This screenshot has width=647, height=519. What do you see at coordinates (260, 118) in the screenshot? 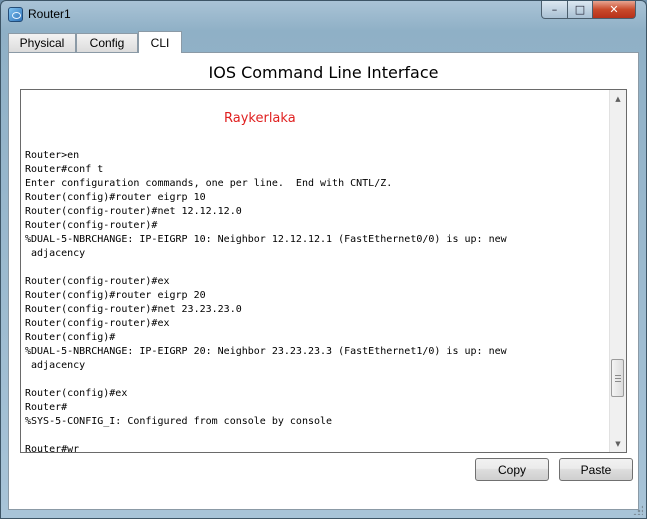
I see `watermark-text: Raykerlaka` at bounding box center [260, 118].